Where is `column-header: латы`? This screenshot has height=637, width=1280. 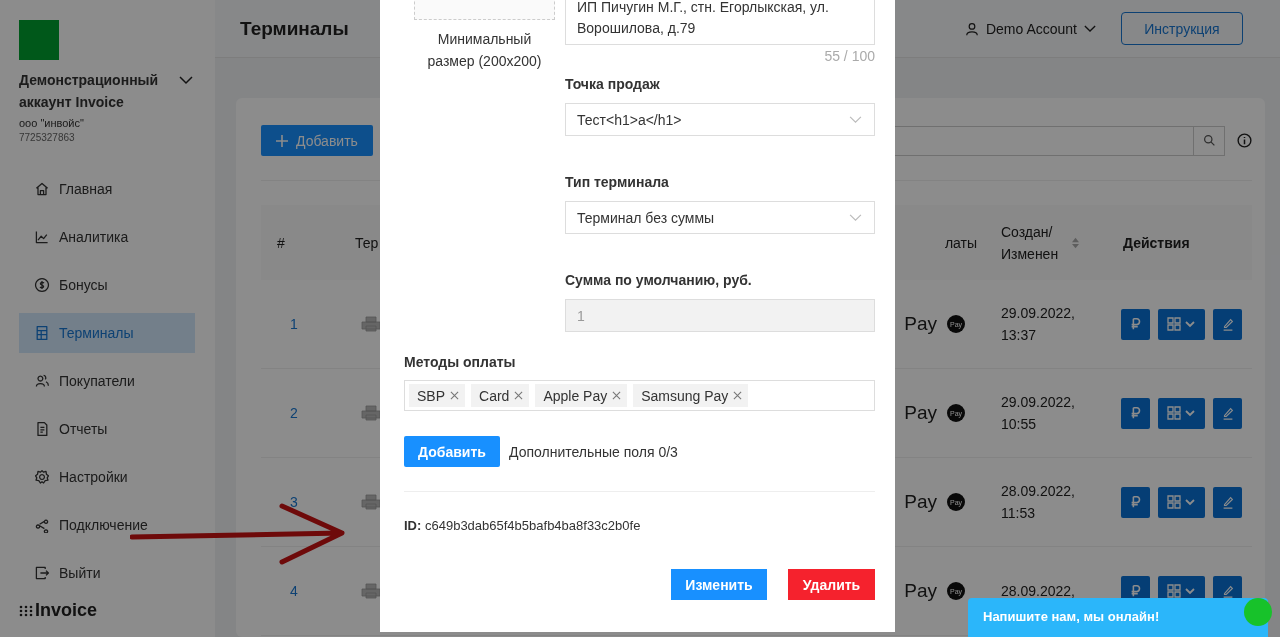
column-header: латы is located at coordinates (960, 243).